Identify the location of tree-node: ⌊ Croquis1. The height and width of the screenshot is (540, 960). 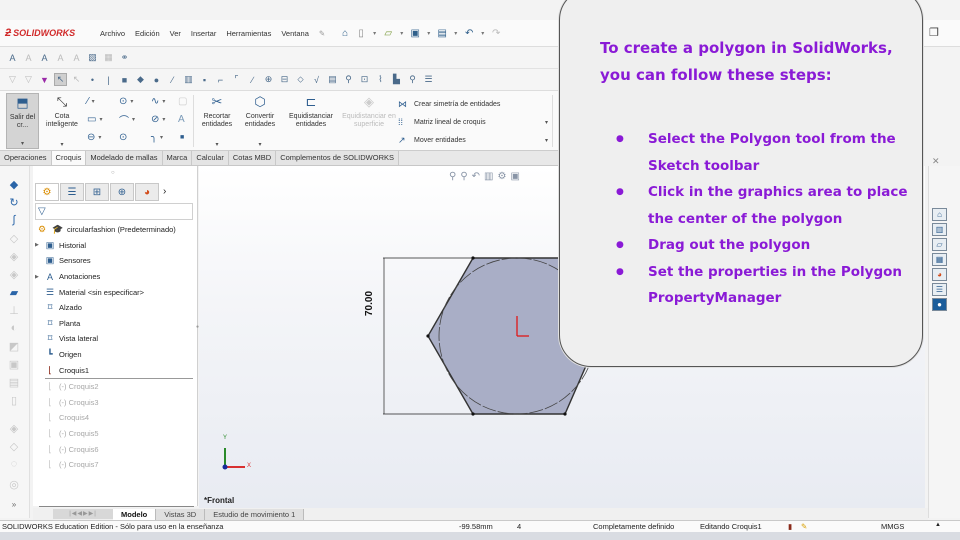
(116, 370).